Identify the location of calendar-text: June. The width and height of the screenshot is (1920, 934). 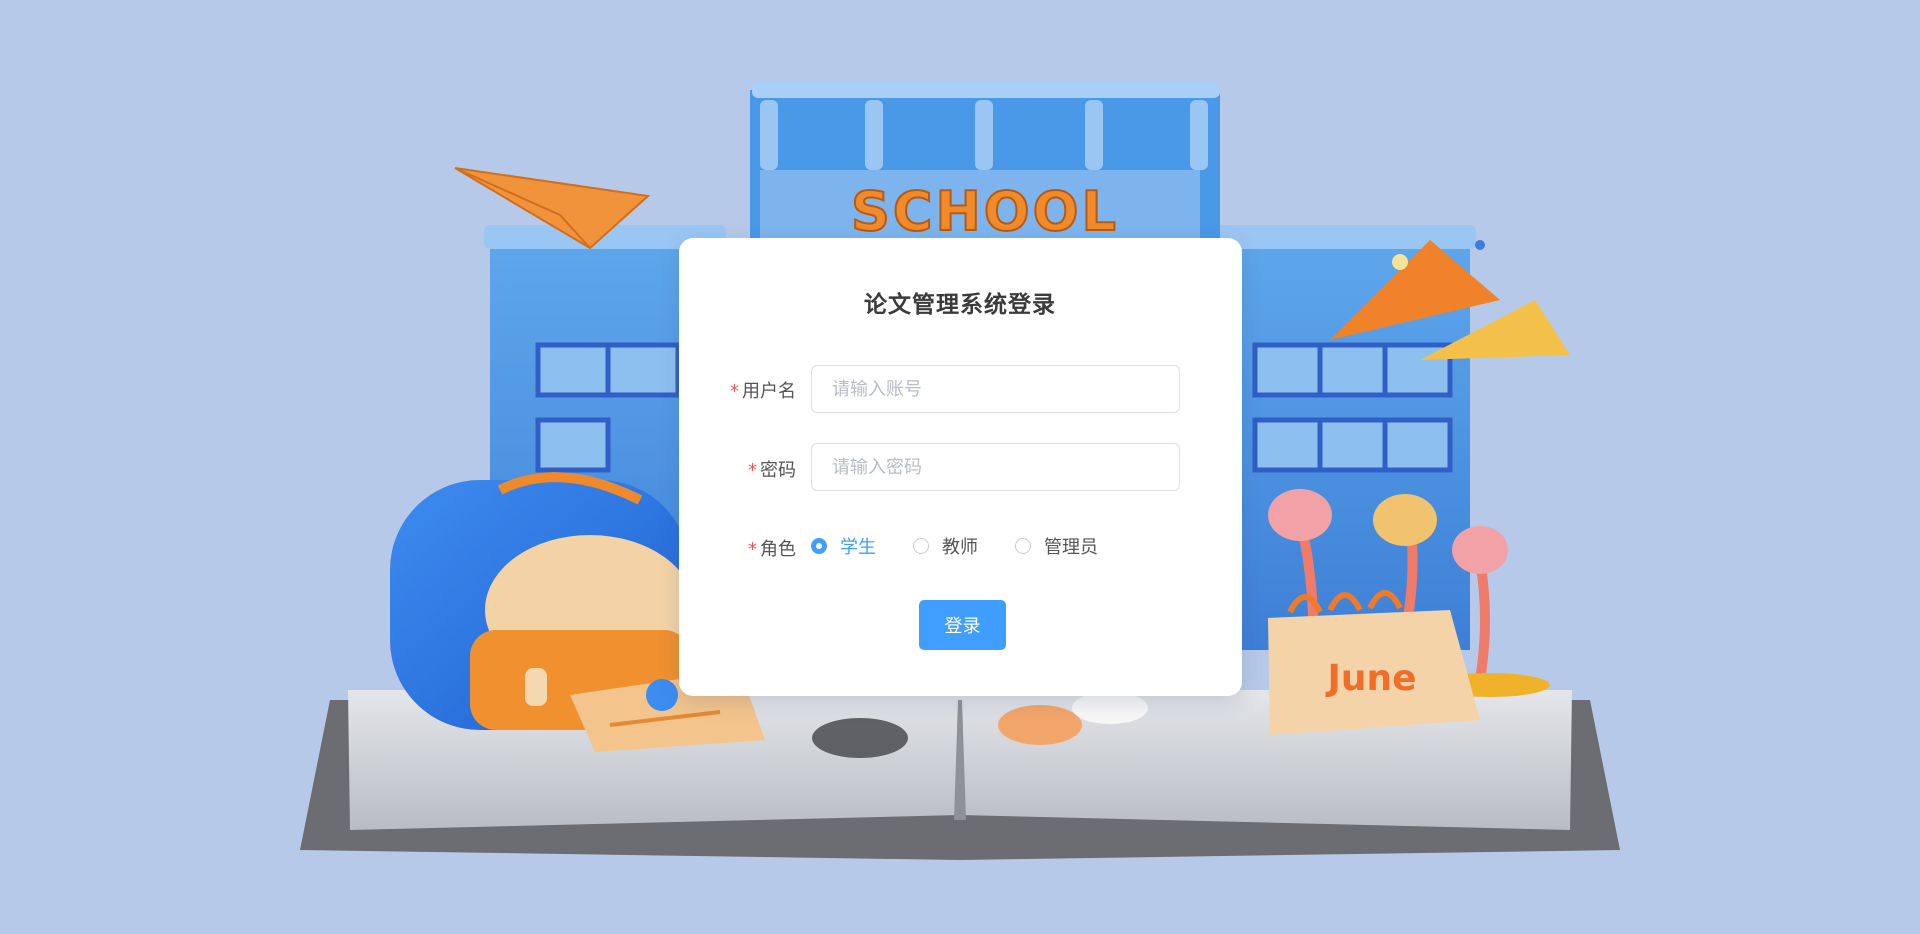
(1370, 678).